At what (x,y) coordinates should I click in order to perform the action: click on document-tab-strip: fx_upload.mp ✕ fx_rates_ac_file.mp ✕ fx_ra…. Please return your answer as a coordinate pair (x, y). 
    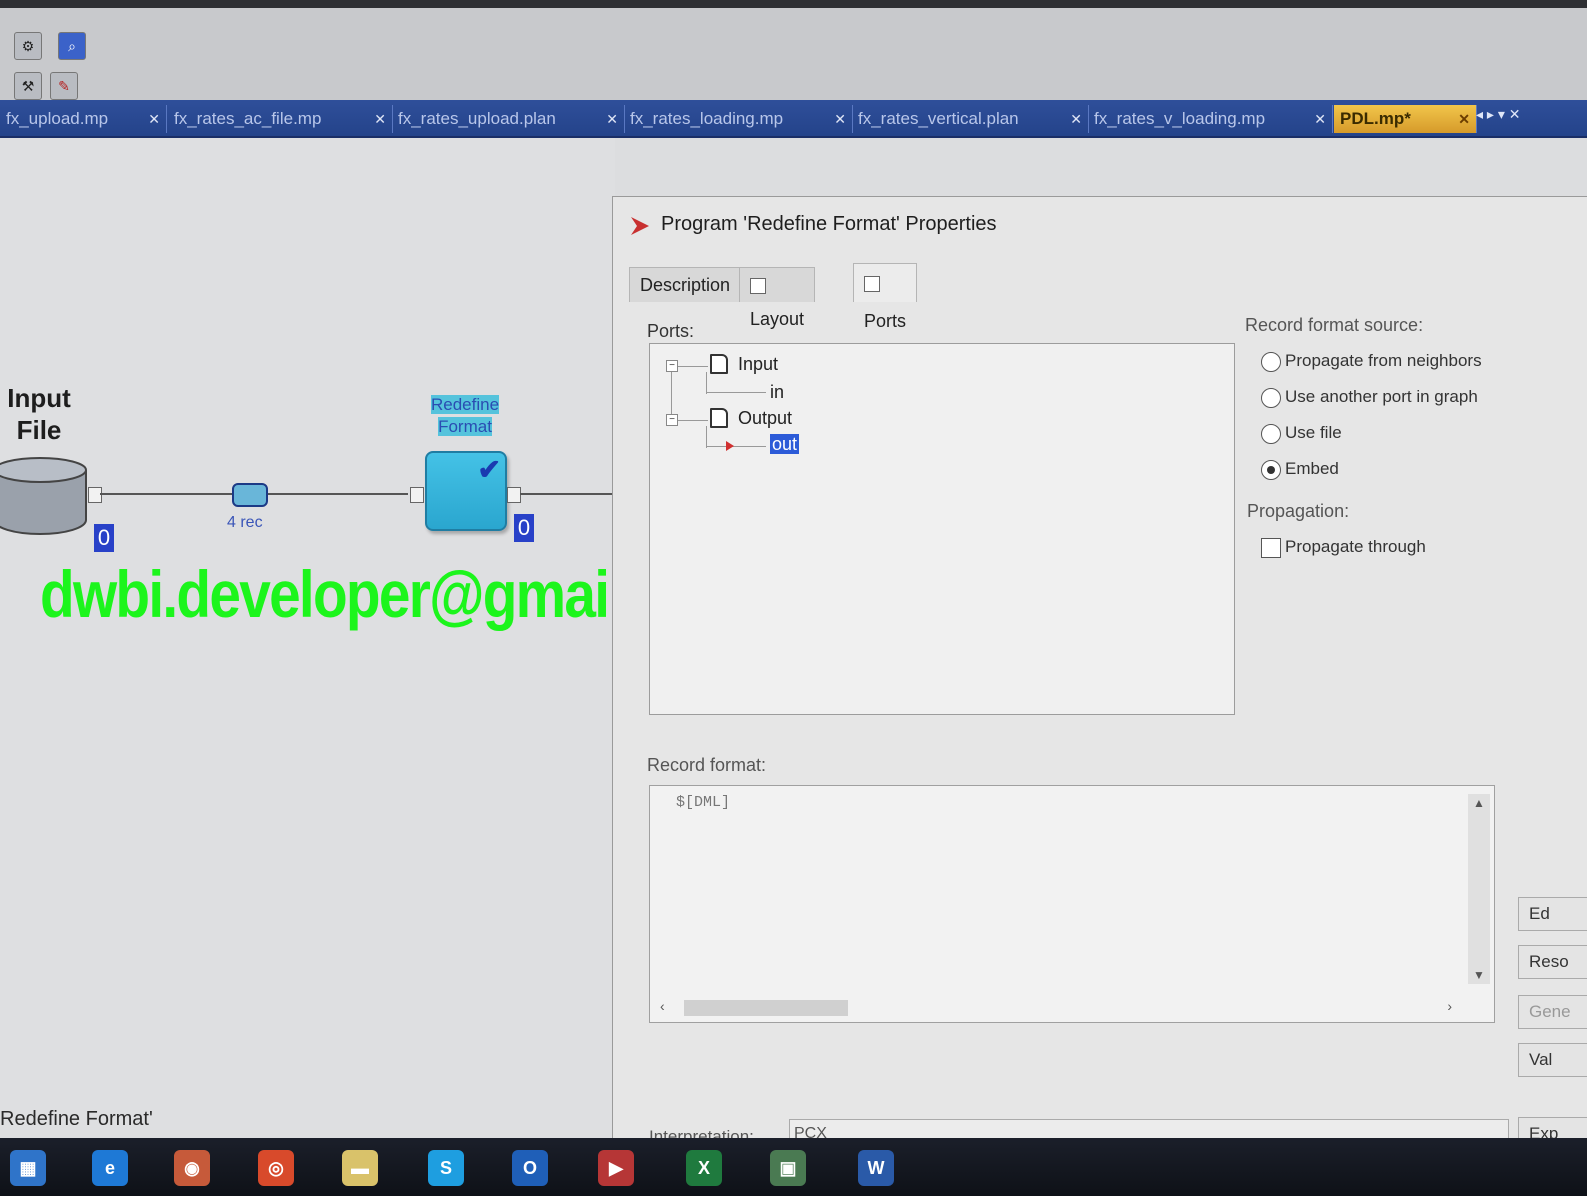
    Looking at the image, I should click on (793, 119).